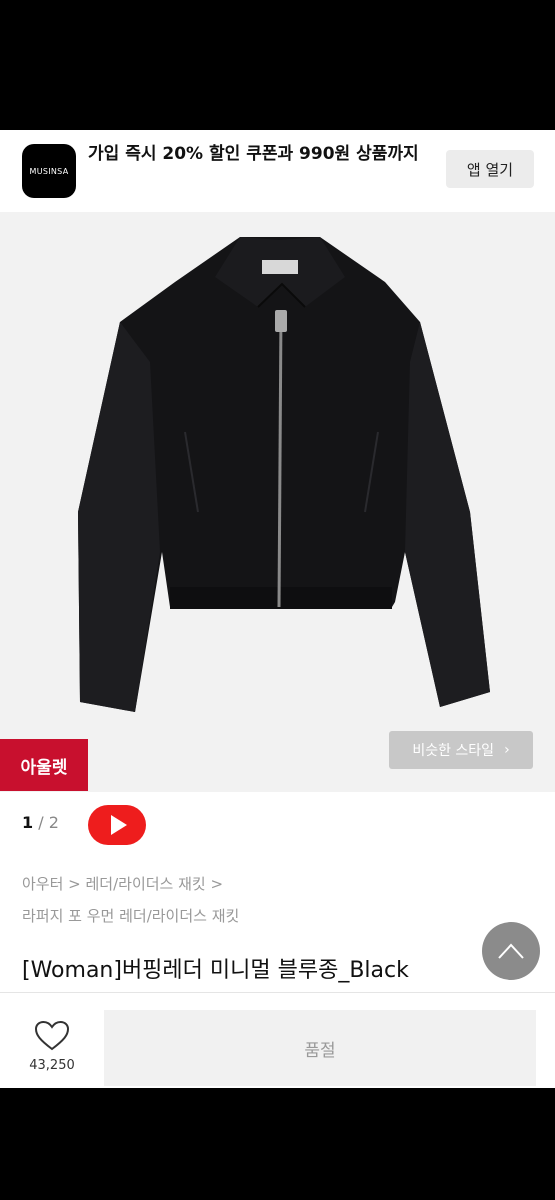 This screenshot has height=1200, width=555. I want to click on breadcrumb: 아우터 > 레더/라이더스 재킷 > 라퍼지 포 우먼 레더/라이더스 재킷, so click(130, 900).